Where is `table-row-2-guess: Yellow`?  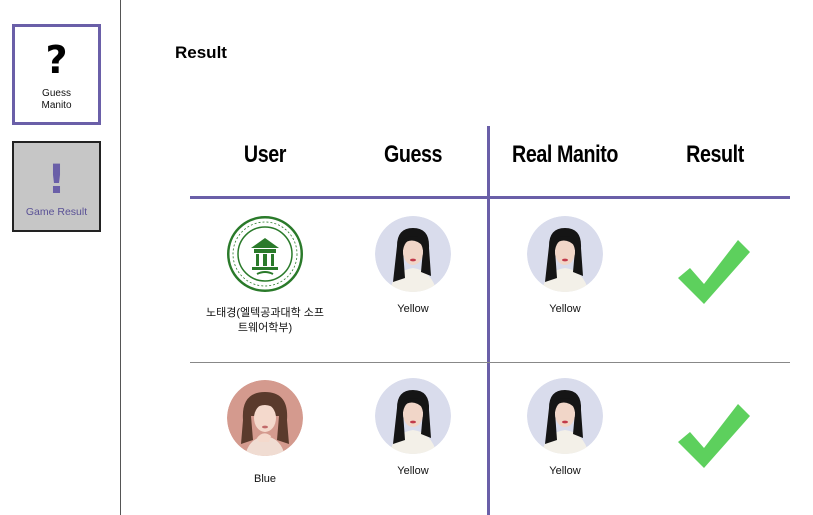
table-row-2-guess: Yellow is located at coordinates (413, 428).